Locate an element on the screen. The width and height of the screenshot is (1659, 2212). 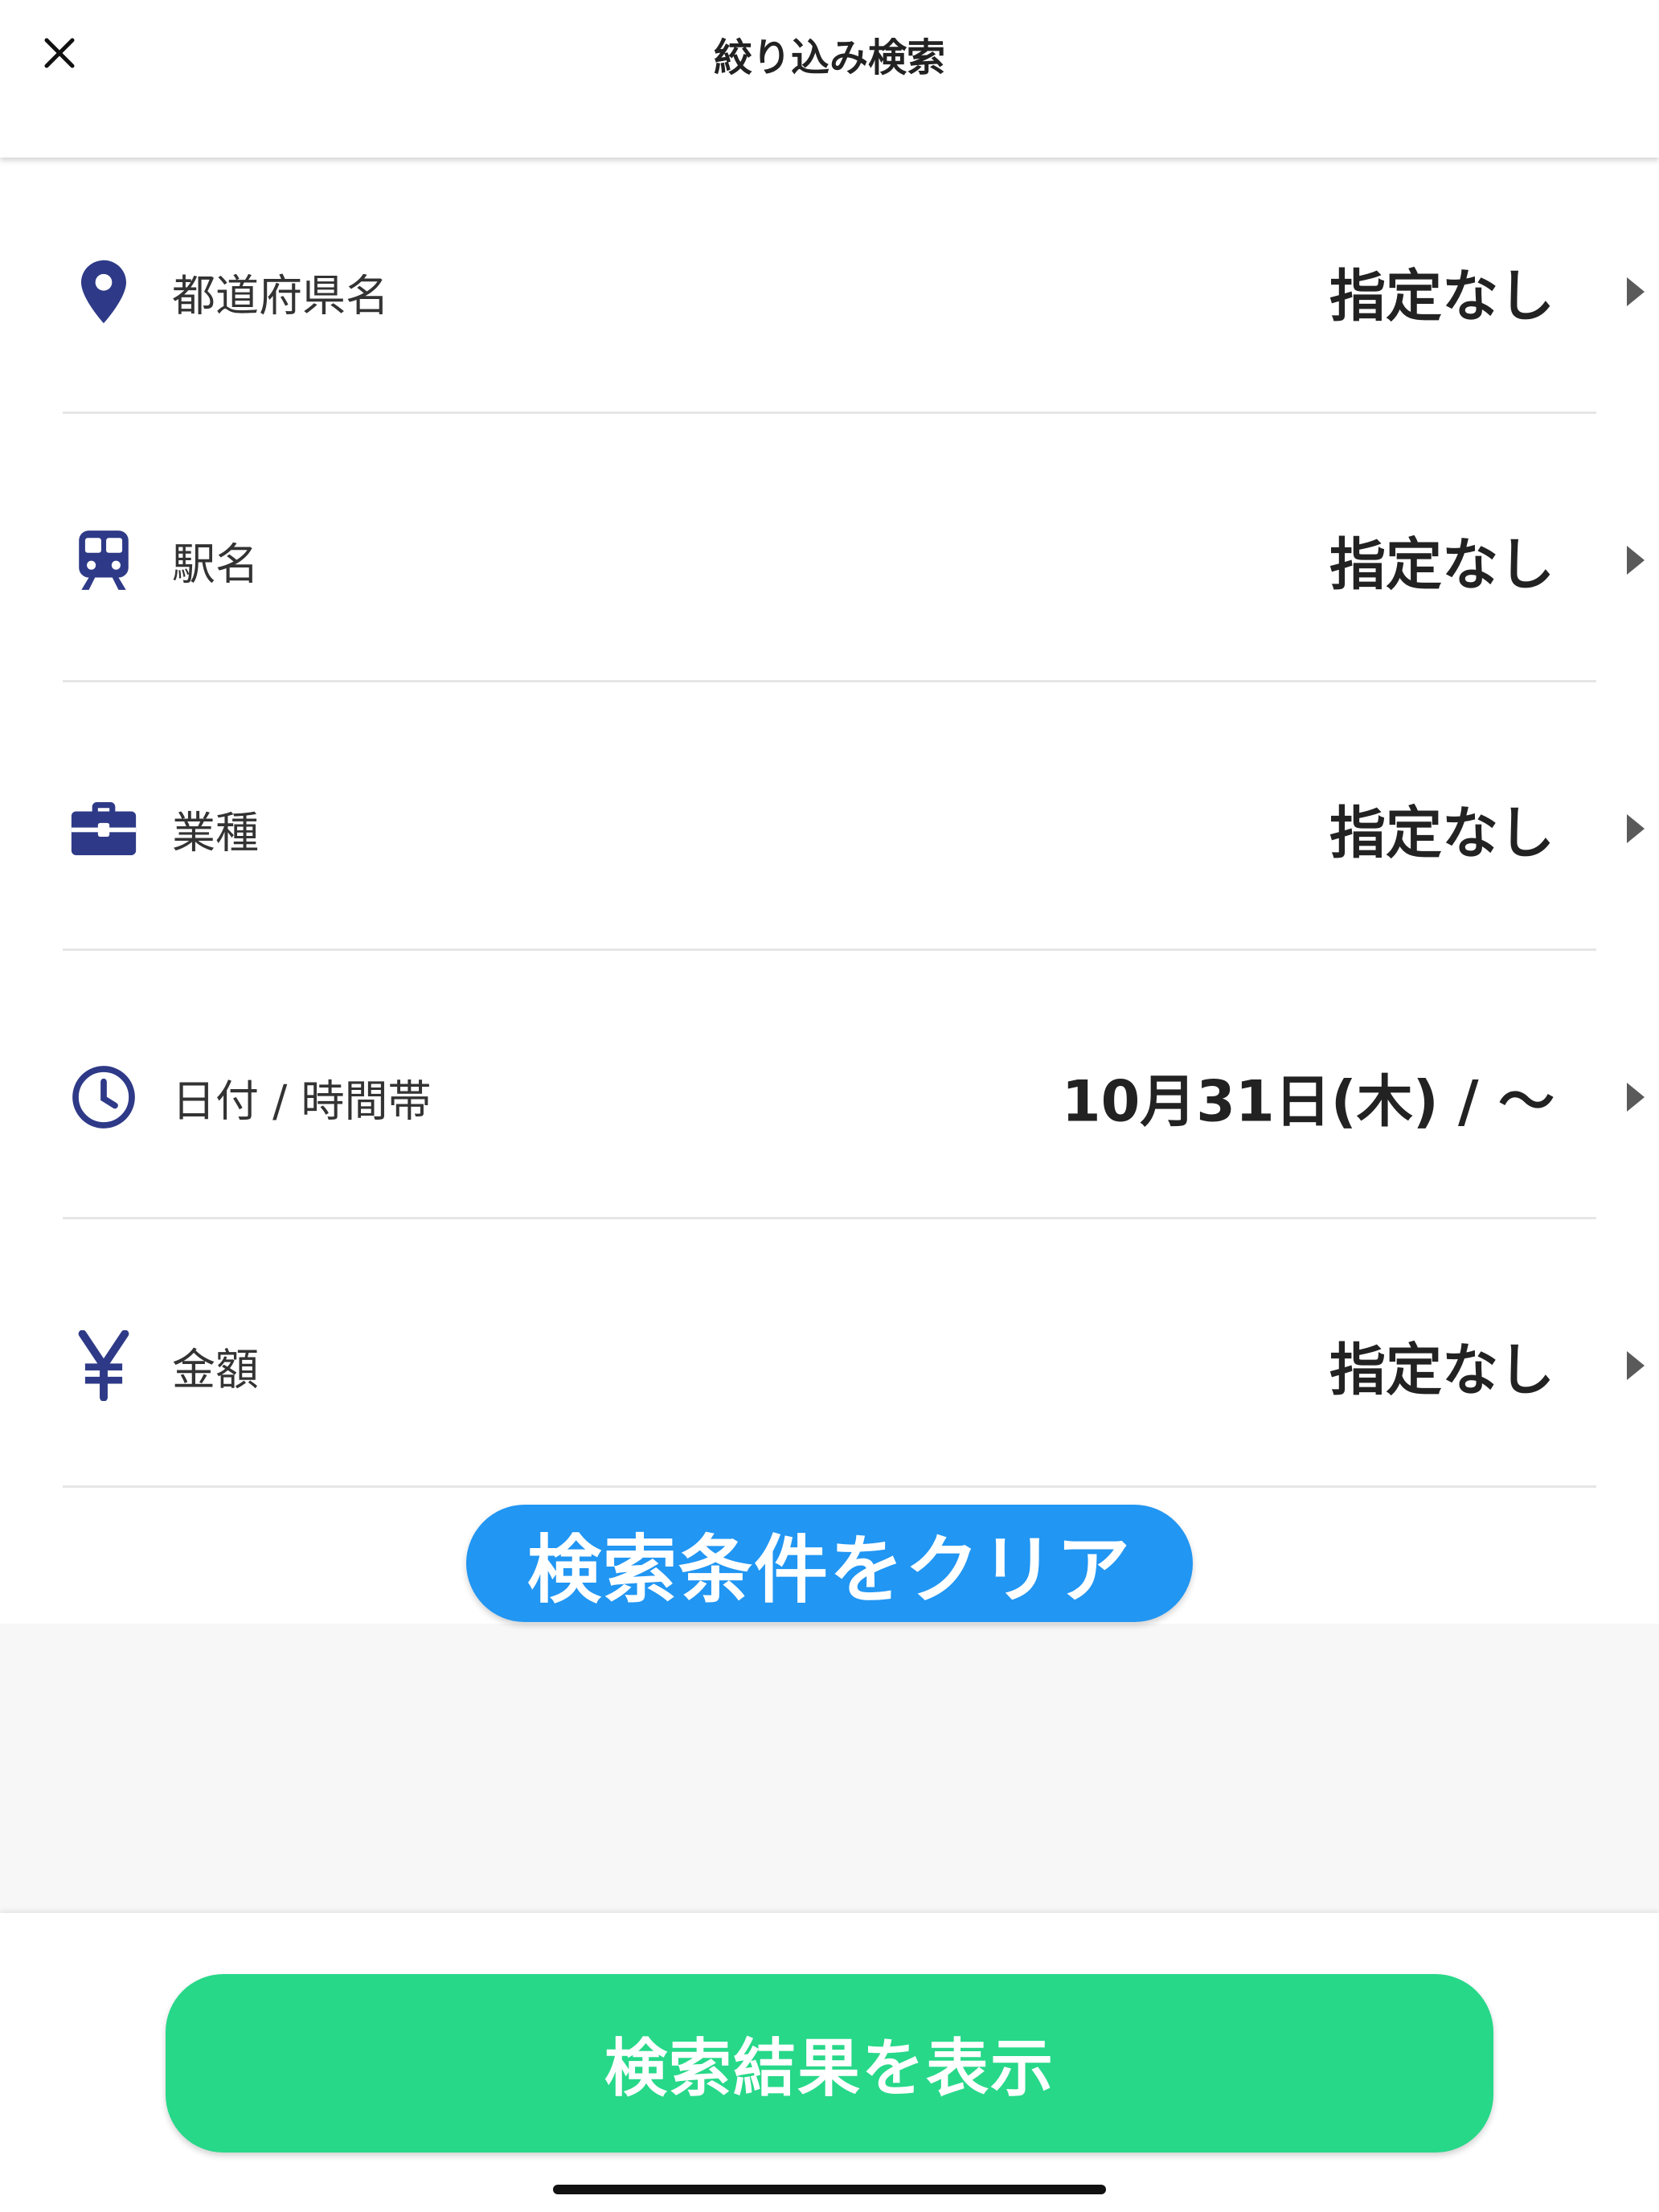
page-title: 絞り込み検索 is located at coordinates (829, 57).